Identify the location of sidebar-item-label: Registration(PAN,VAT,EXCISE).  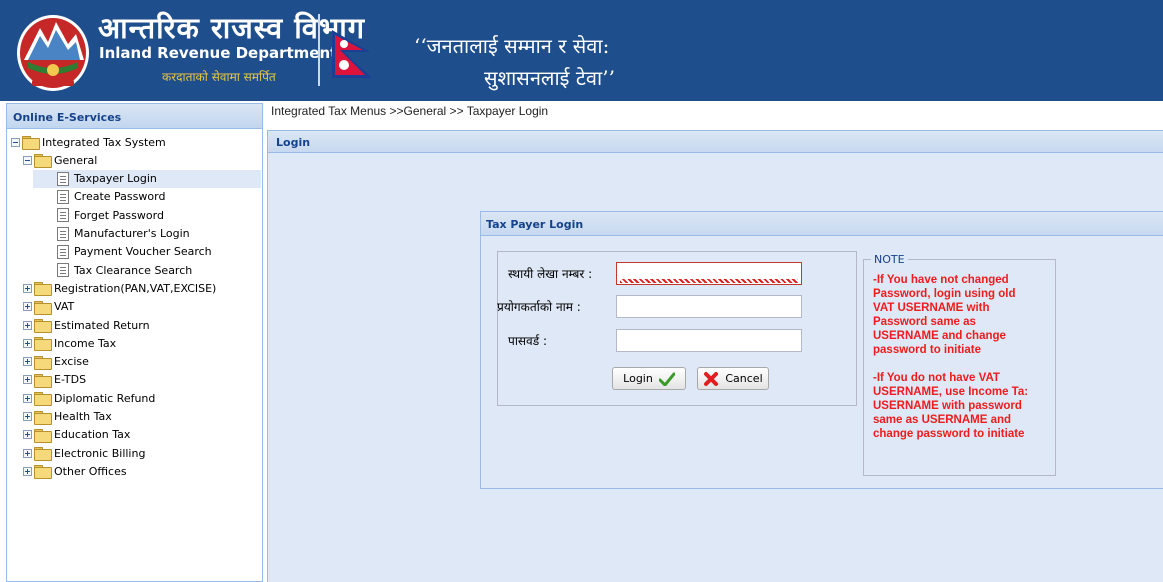
(135, 288).